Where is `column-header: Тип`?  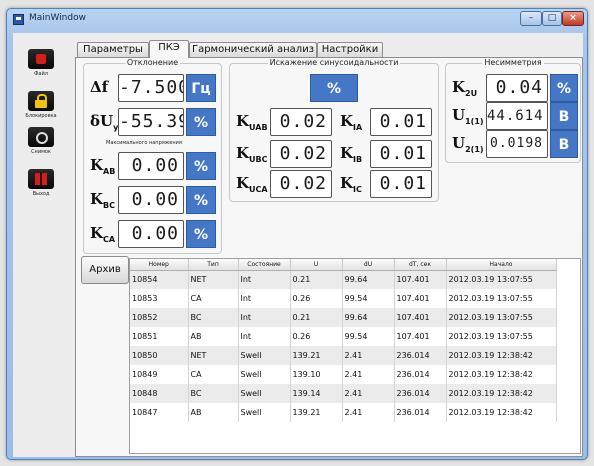 column-header: Тип is located at coordinates (213, 265).